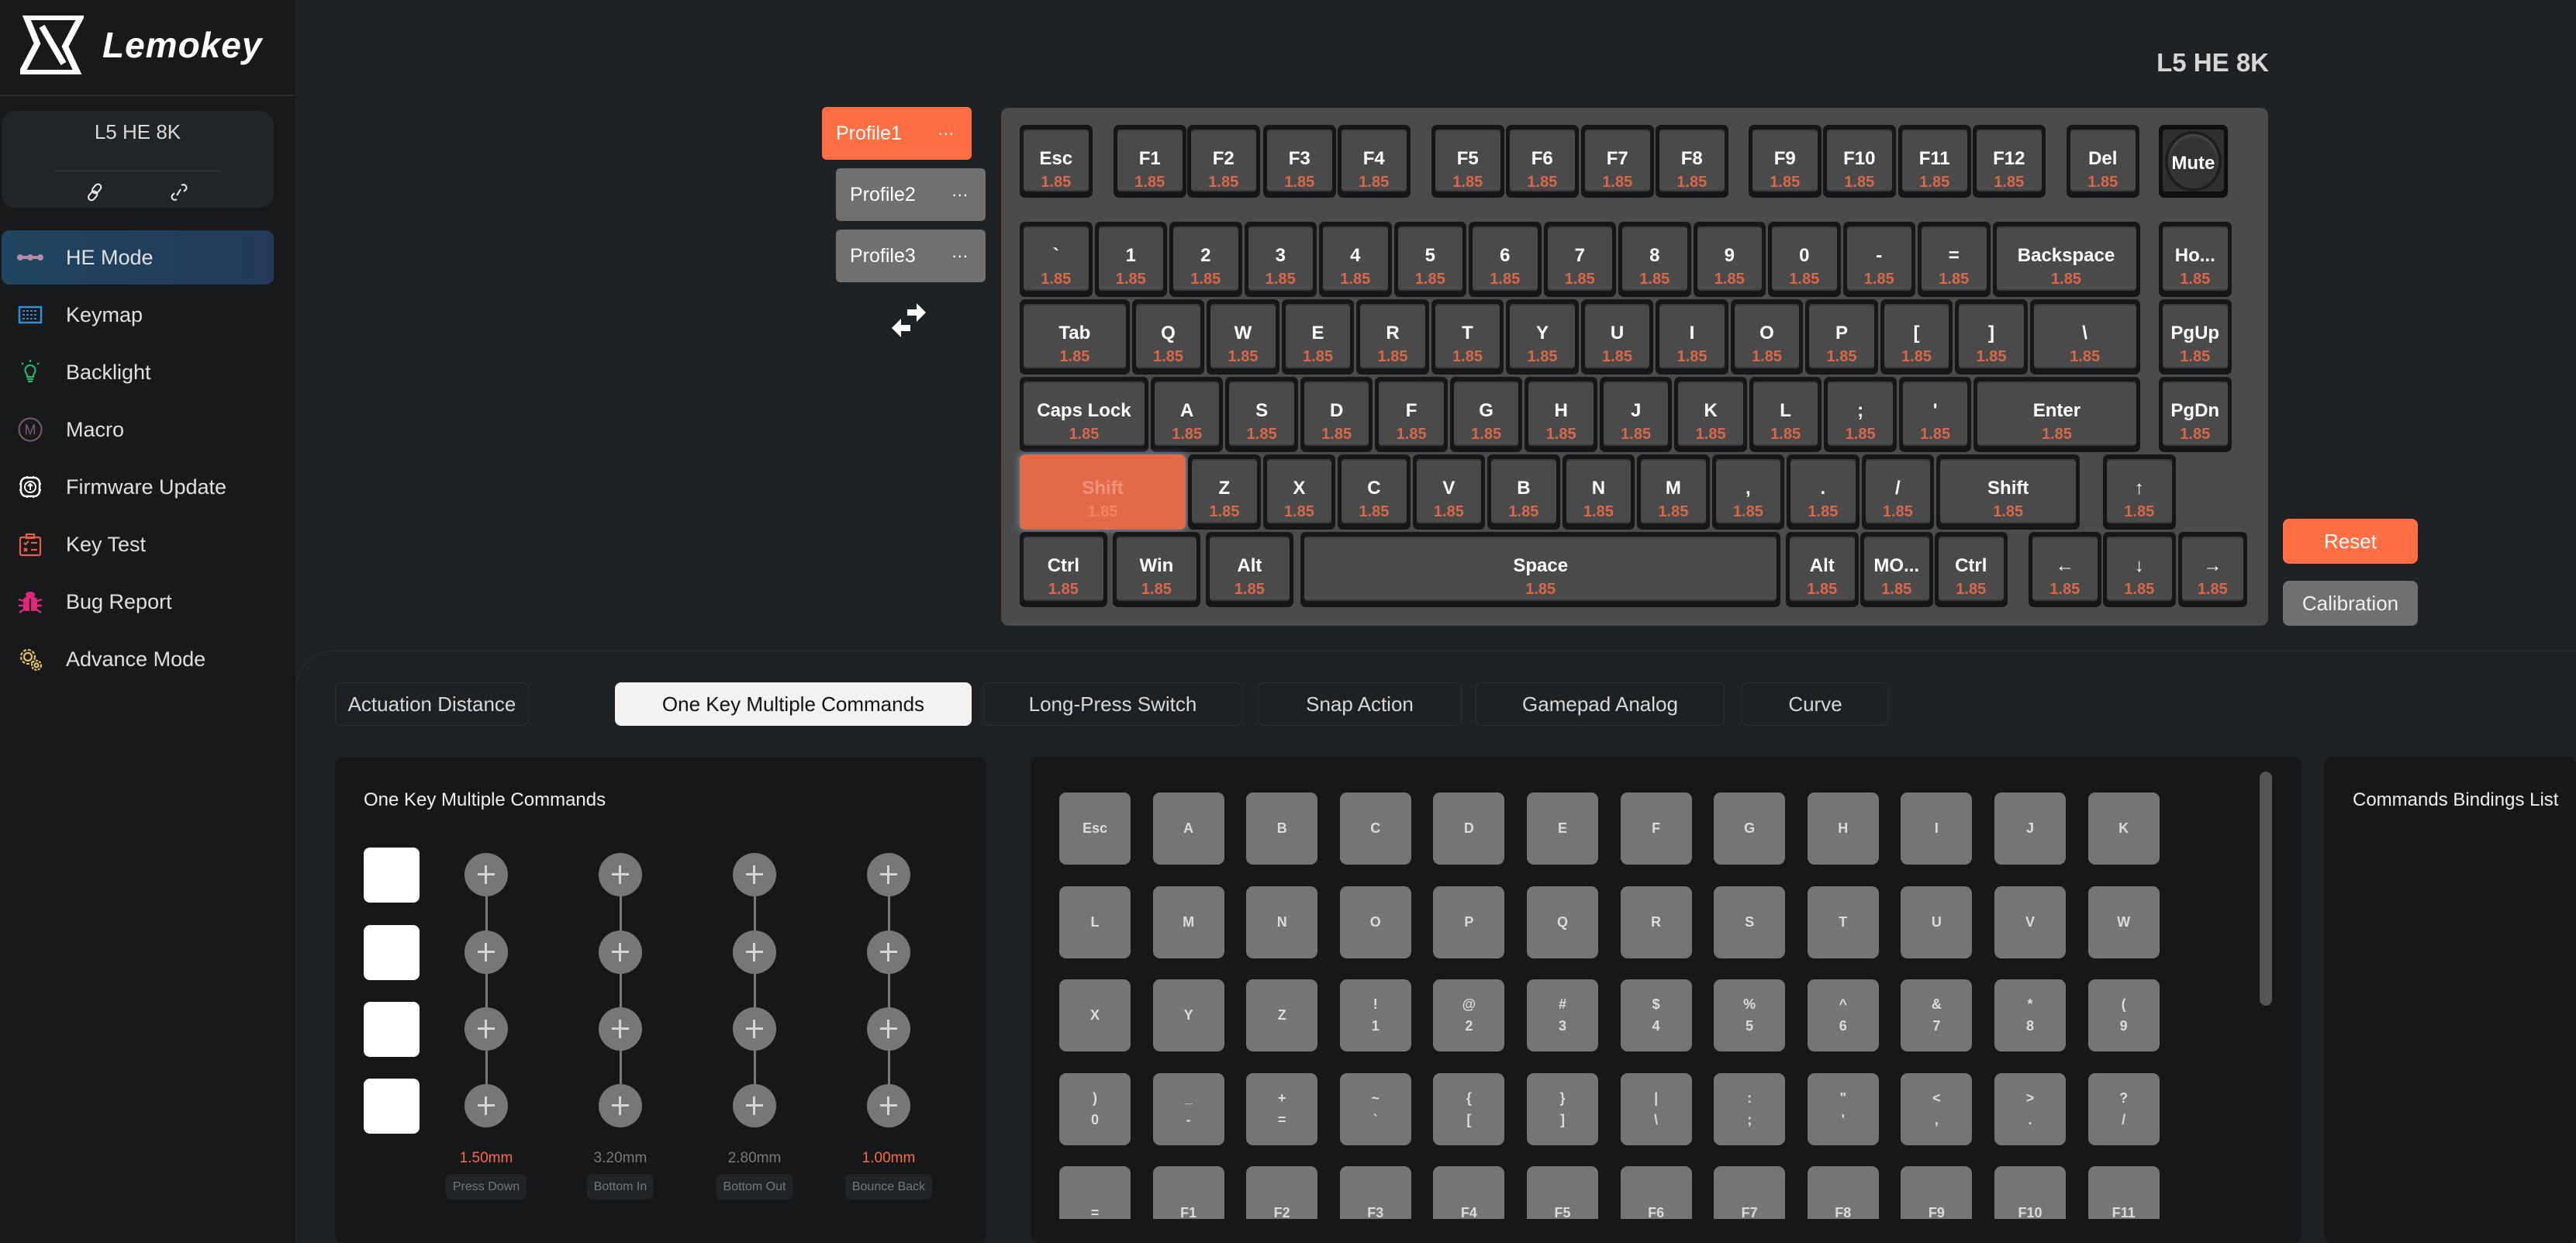  Describe the element at coordinates (1282, 1015) in the screenshot. I see `picker-key: Z` at that location.